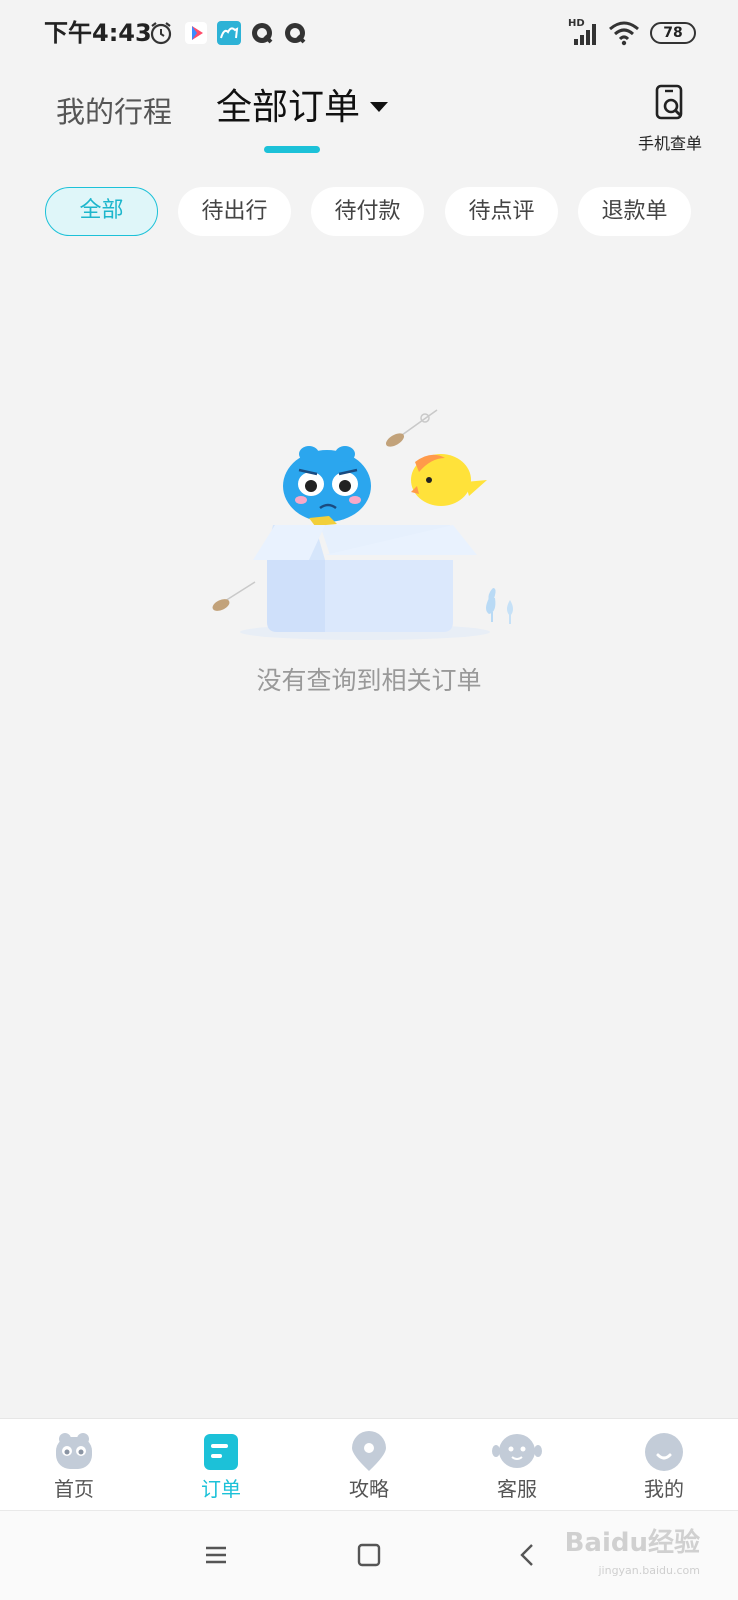  I want to click on empty-box-illustration, so click(362, 524).